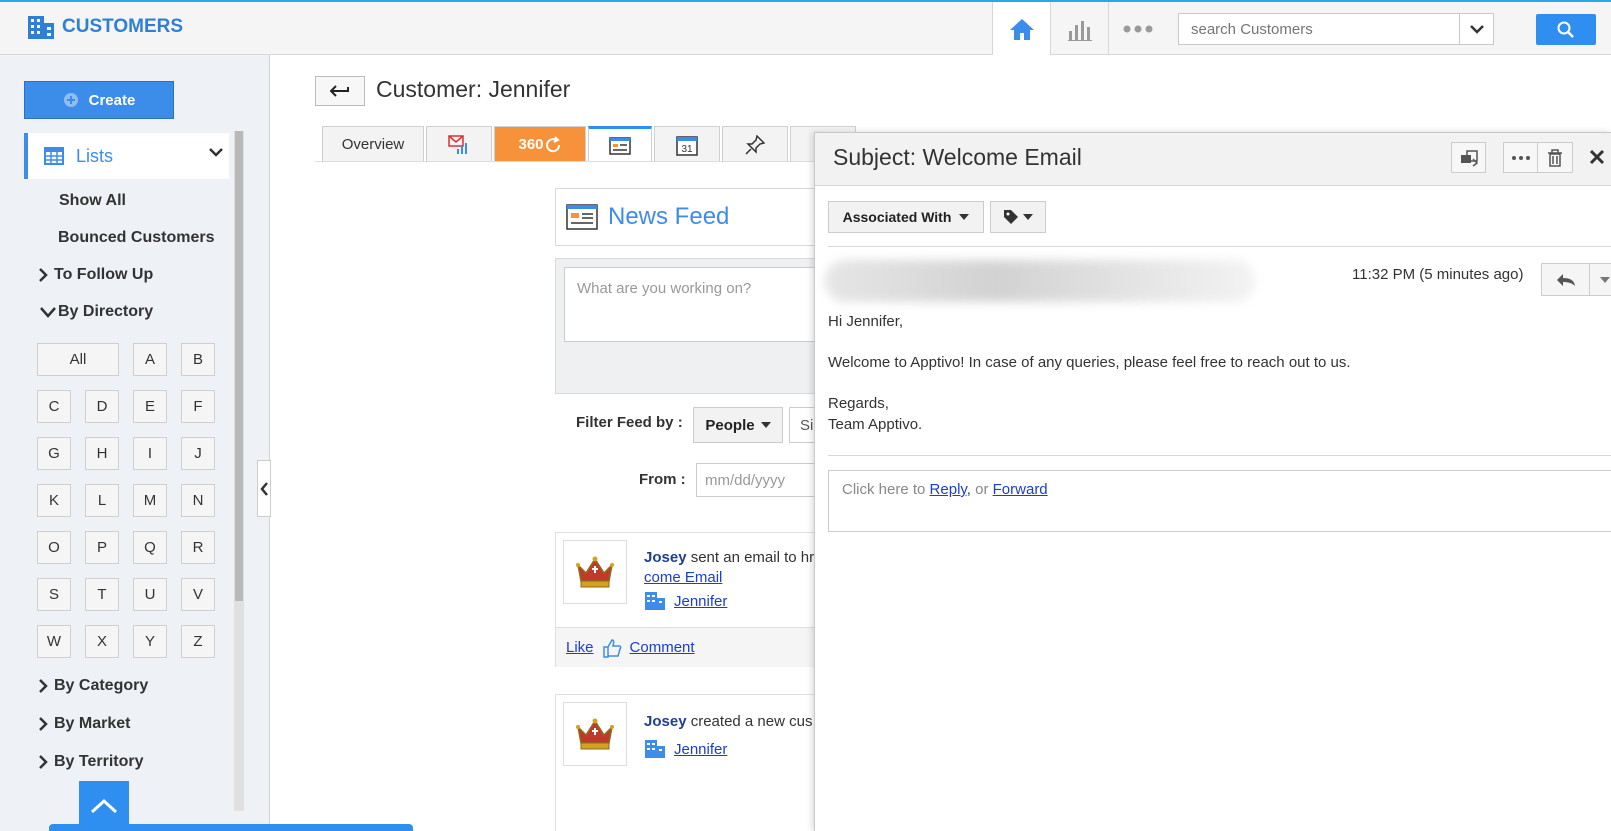  I want to click on reports-button, so click(1079, 28).